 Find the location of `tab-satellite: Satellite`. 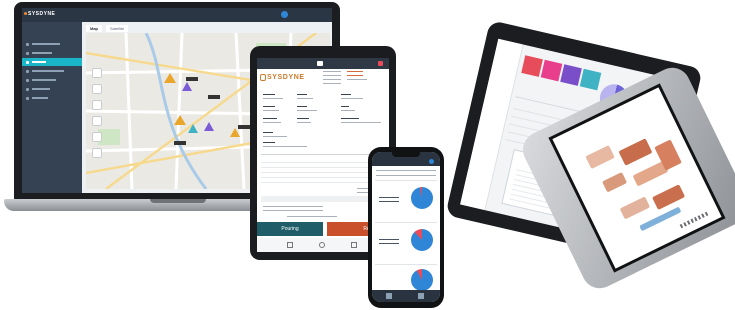

tab-satellite: Satellite is located at coordinates (117, 28).